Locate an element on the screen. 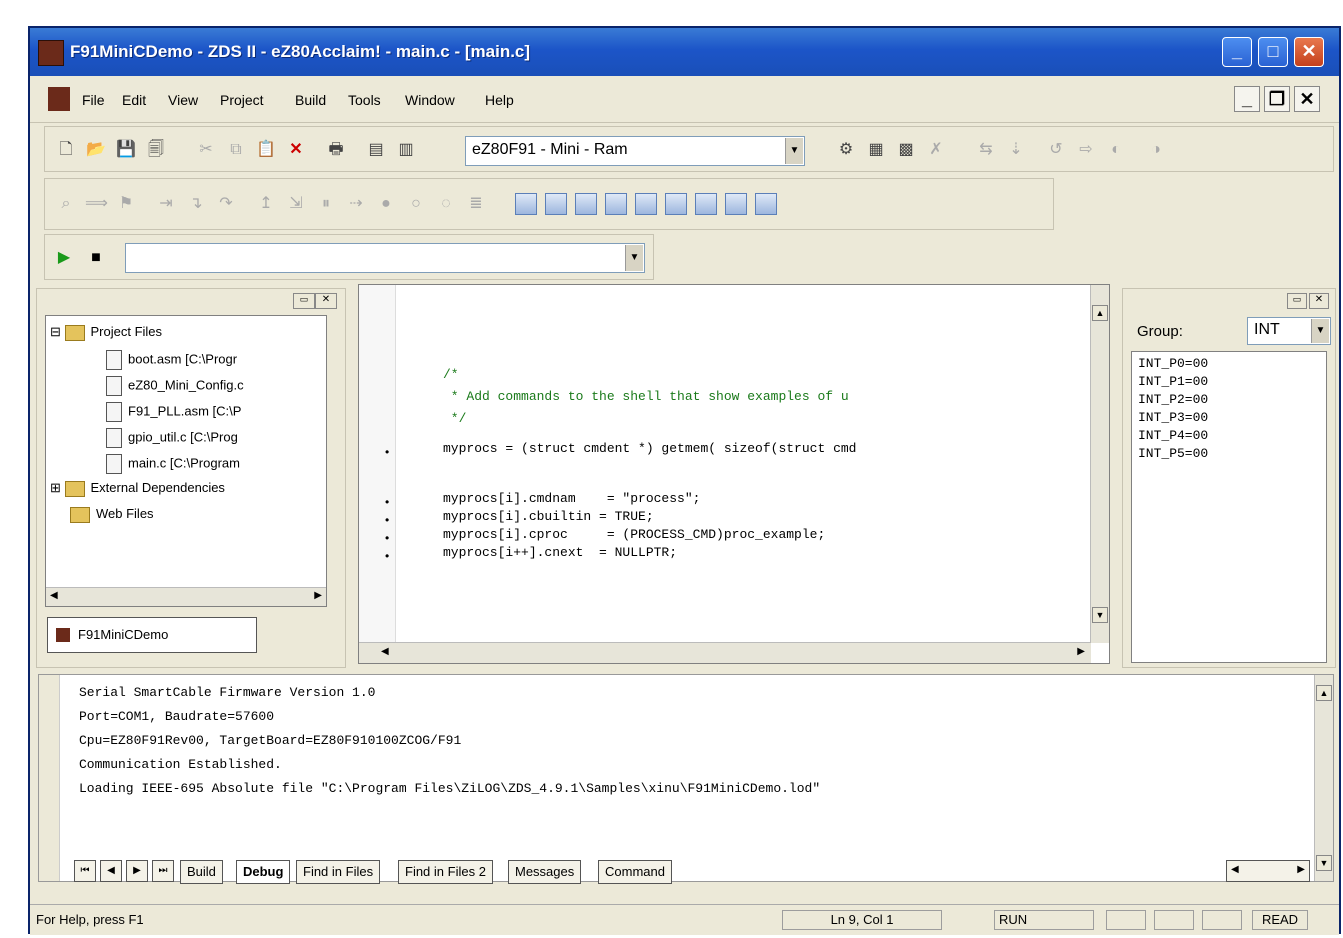  menu-build: Build is located at coordinates (310, 100).